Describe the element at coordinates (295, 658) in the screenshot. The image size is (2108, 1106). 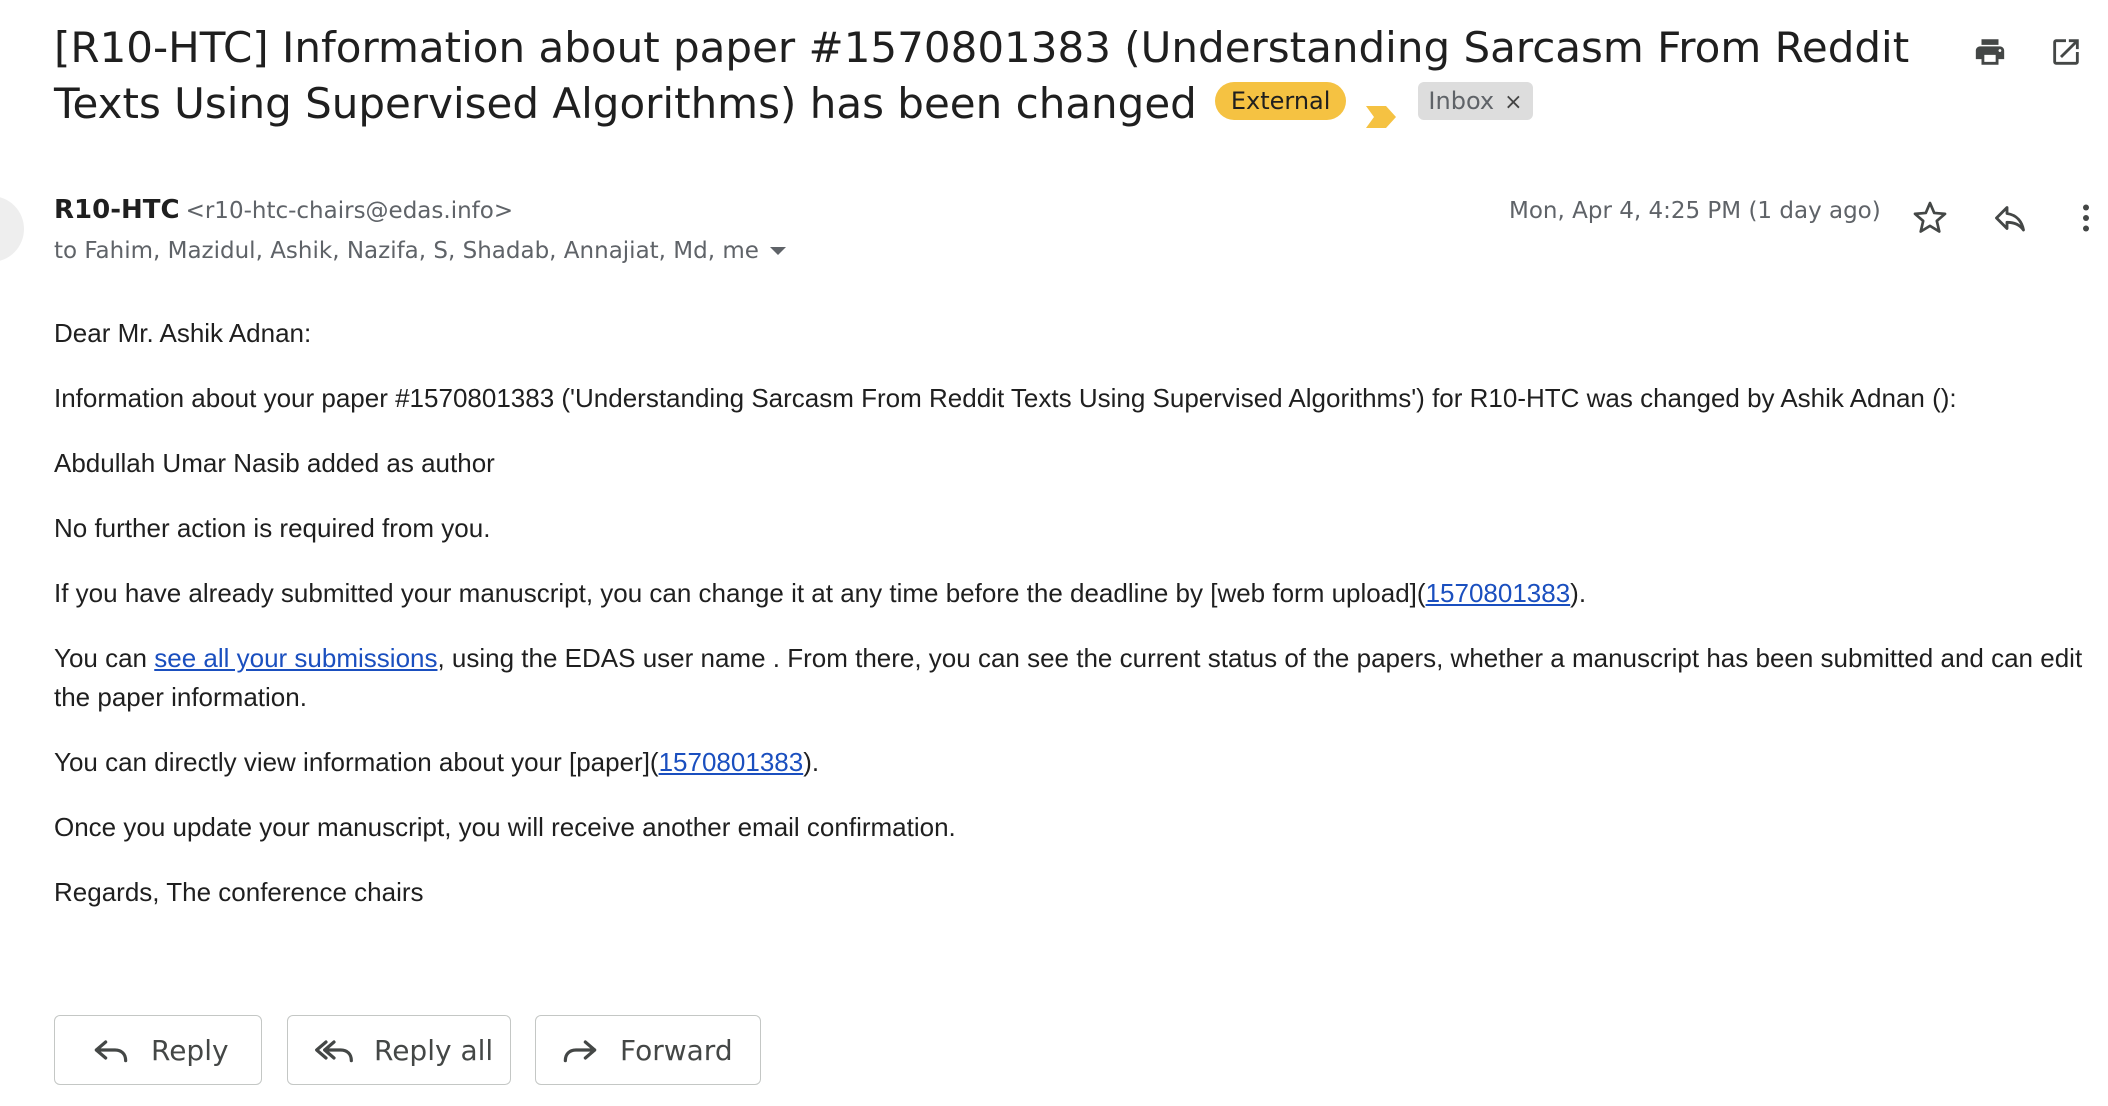
I see `see-all-submissions-link: see all your submissions` at that location.